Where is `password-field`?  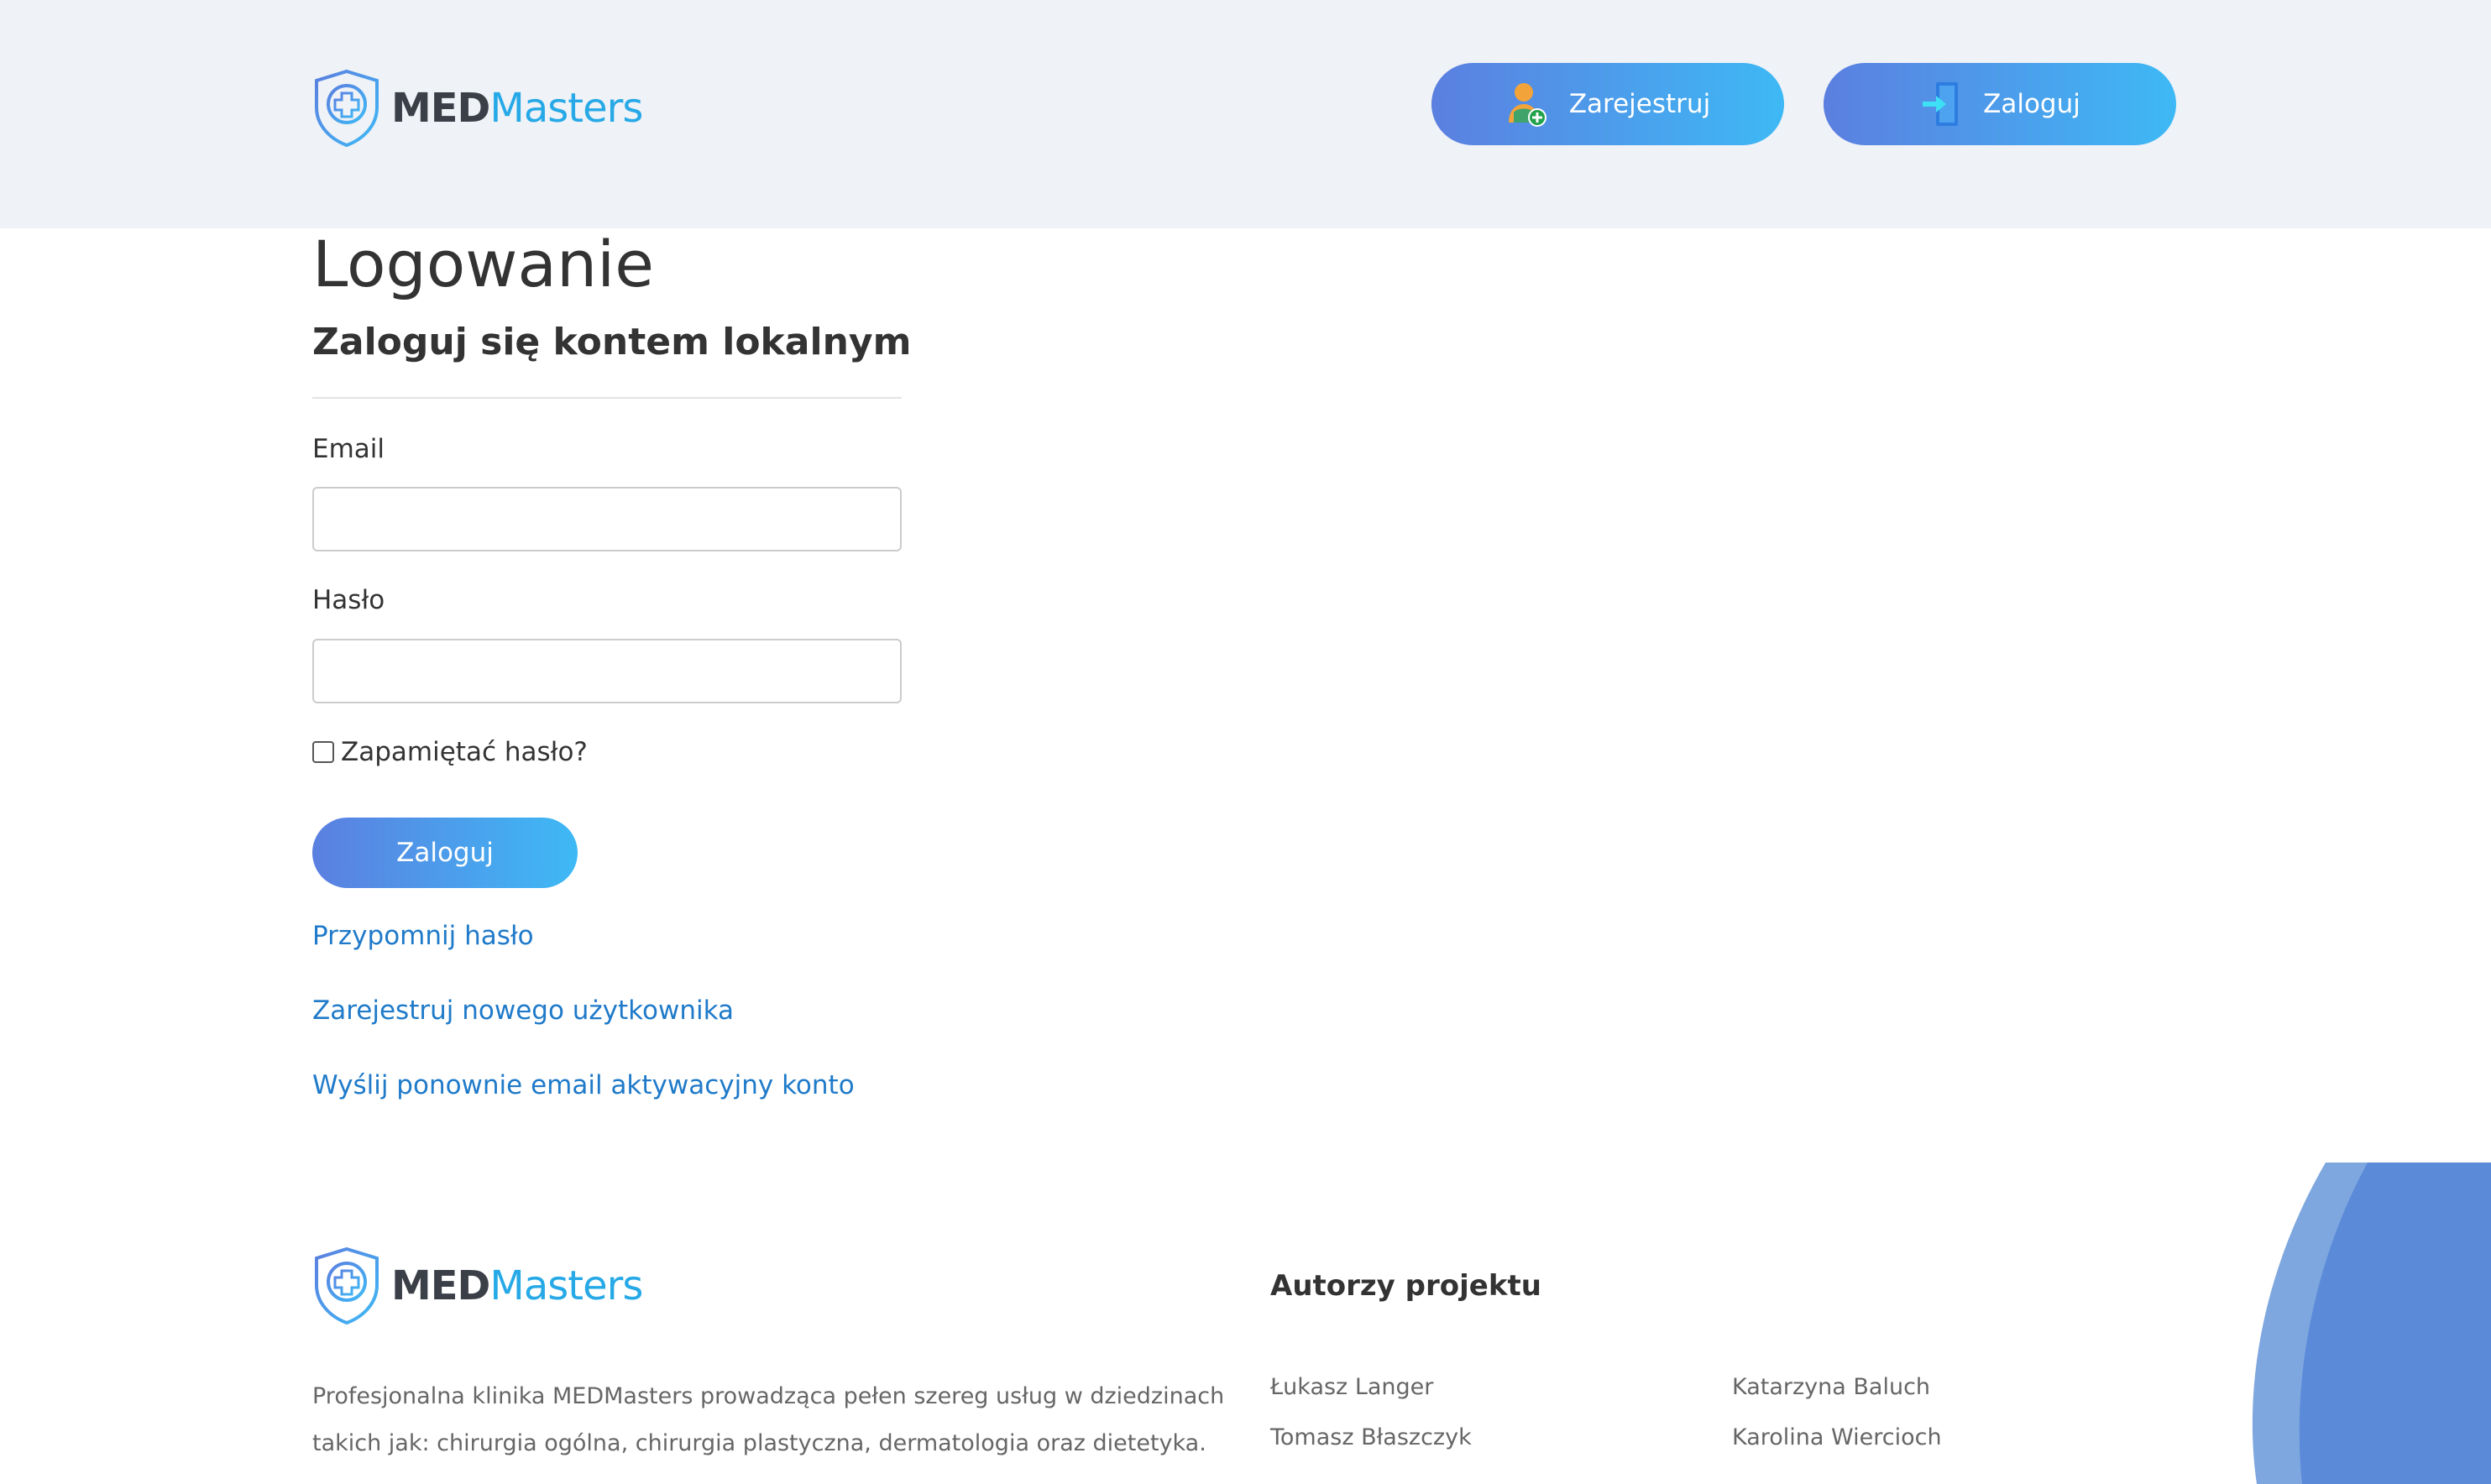 password-field is located at coordinates (607, 671).